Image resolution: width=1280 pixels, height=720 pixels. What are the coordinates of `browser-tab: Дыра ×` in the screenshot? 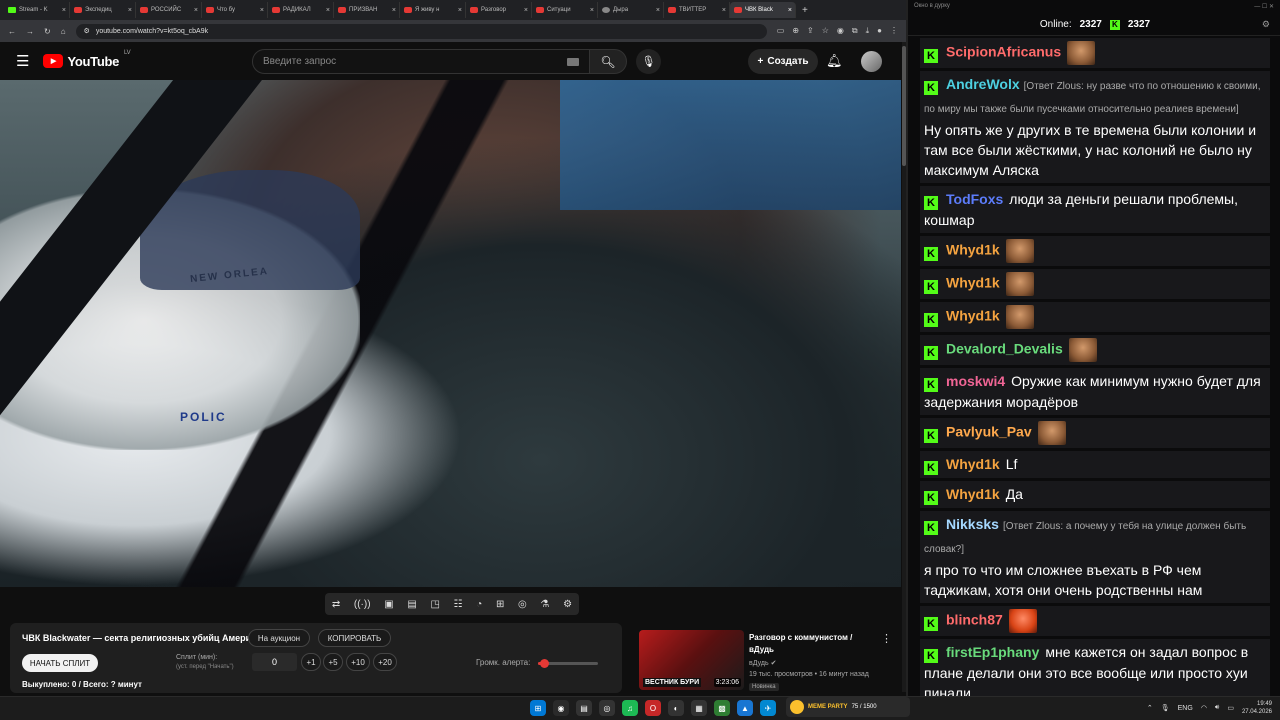 It's located at (631, 10).